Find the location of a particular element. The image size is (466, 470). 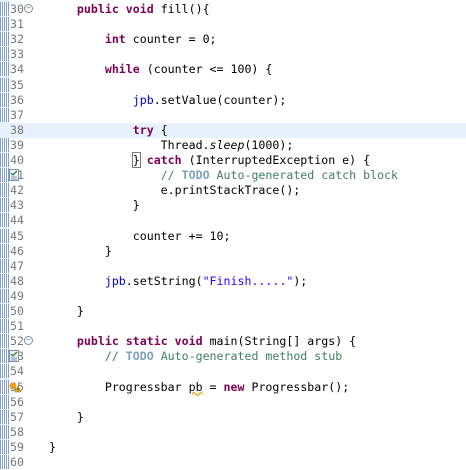

line-number: 54 is located at coordinates (17, 371).